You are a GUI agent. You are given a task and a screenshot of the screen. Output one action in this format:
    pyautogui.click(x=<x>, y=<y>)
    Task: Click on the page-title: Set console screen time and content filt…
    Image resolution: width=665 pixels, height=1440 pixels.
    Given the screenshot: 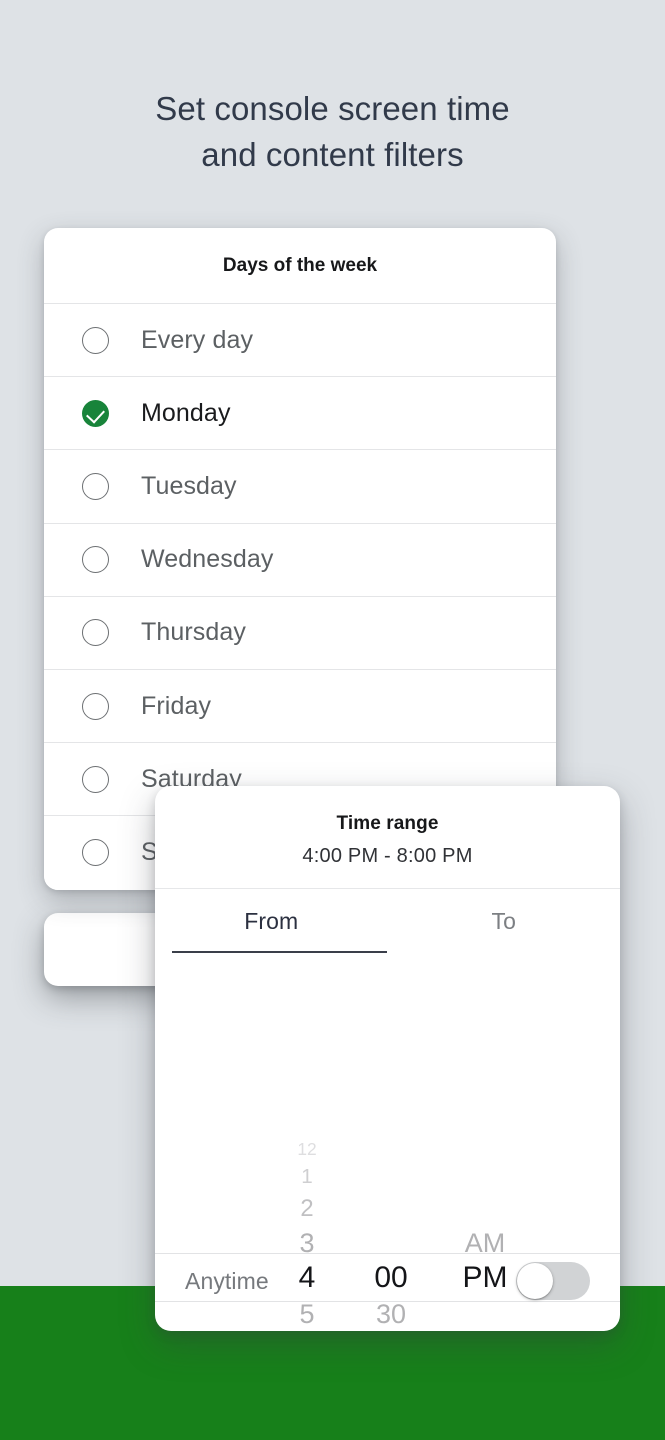 What is the action you would take?
    pyautogui.click(x=332, y=132)
    